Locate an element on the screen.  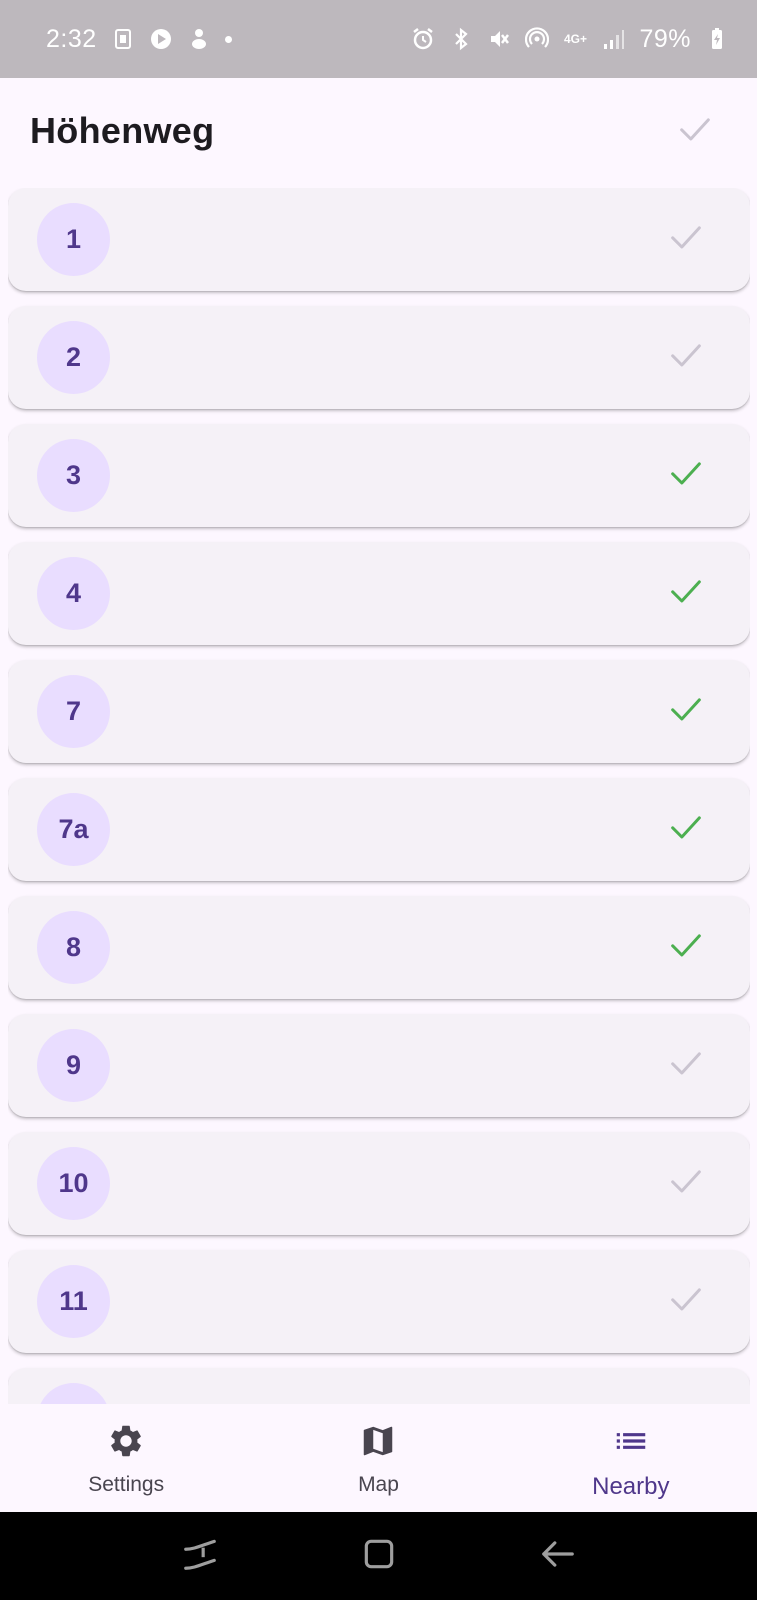
app-icon is located at coordinates (199, 39).